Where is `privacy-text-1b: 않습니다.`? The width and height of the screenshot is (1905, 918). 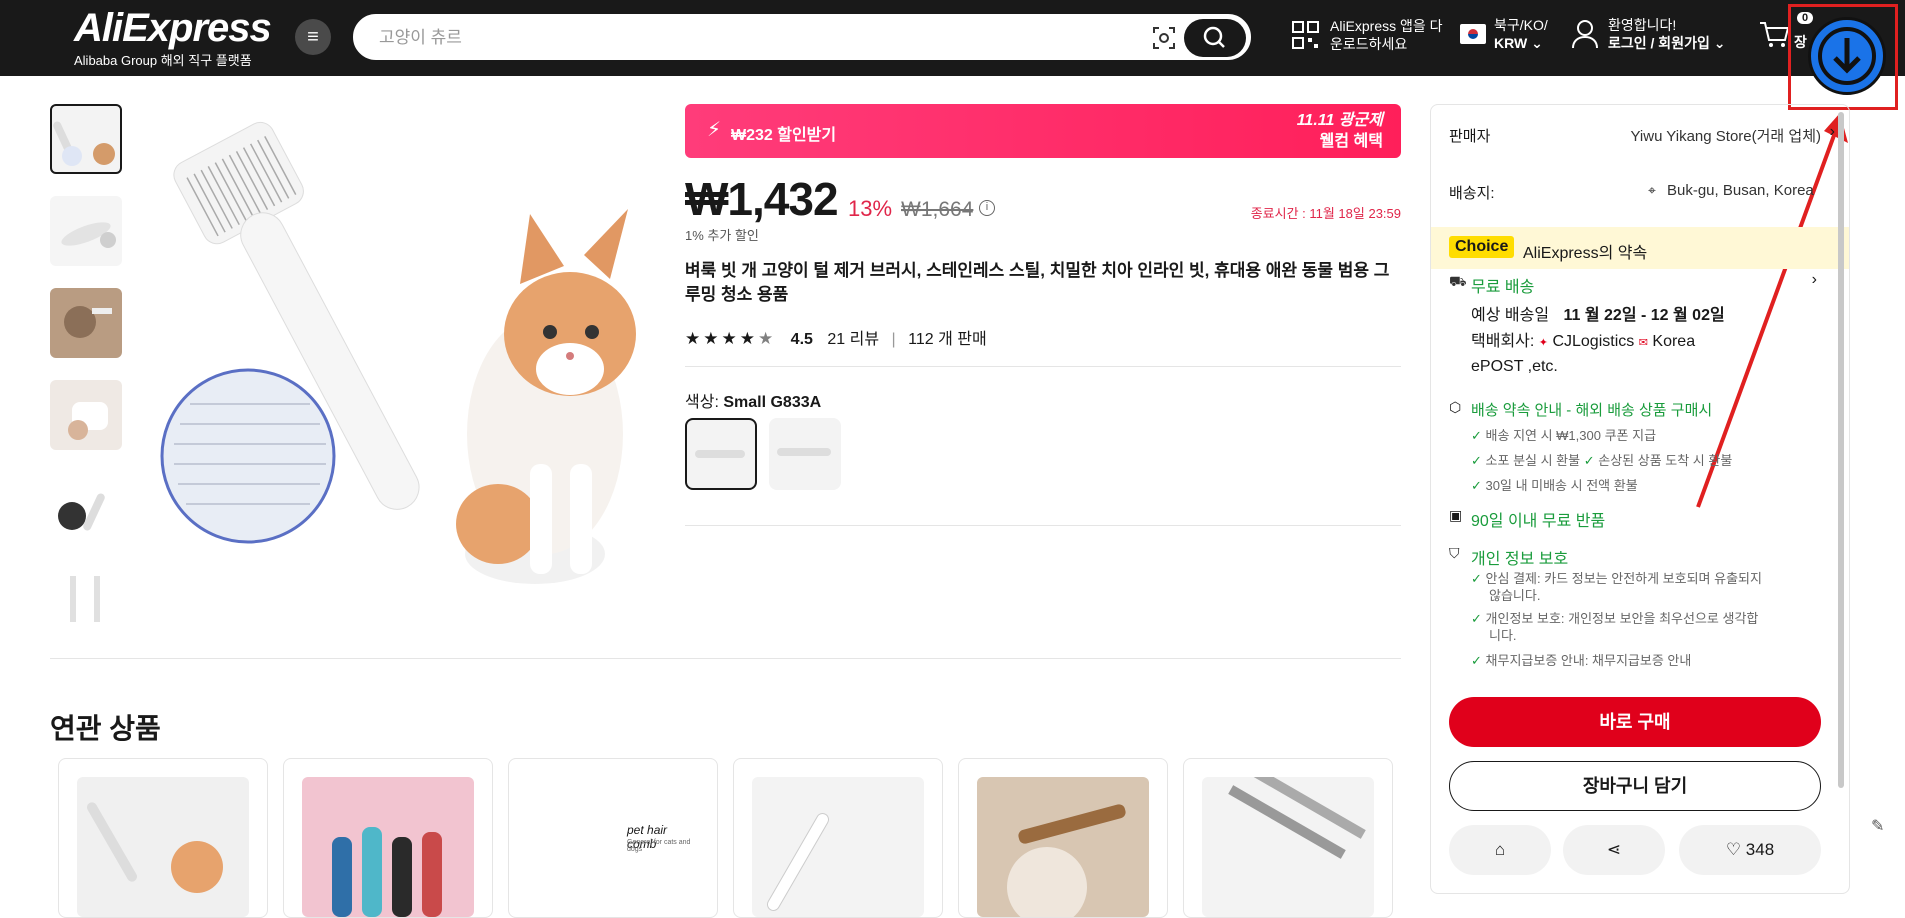 privacy-text-1b: 않습니다. is located at coordinates (1515, 595).